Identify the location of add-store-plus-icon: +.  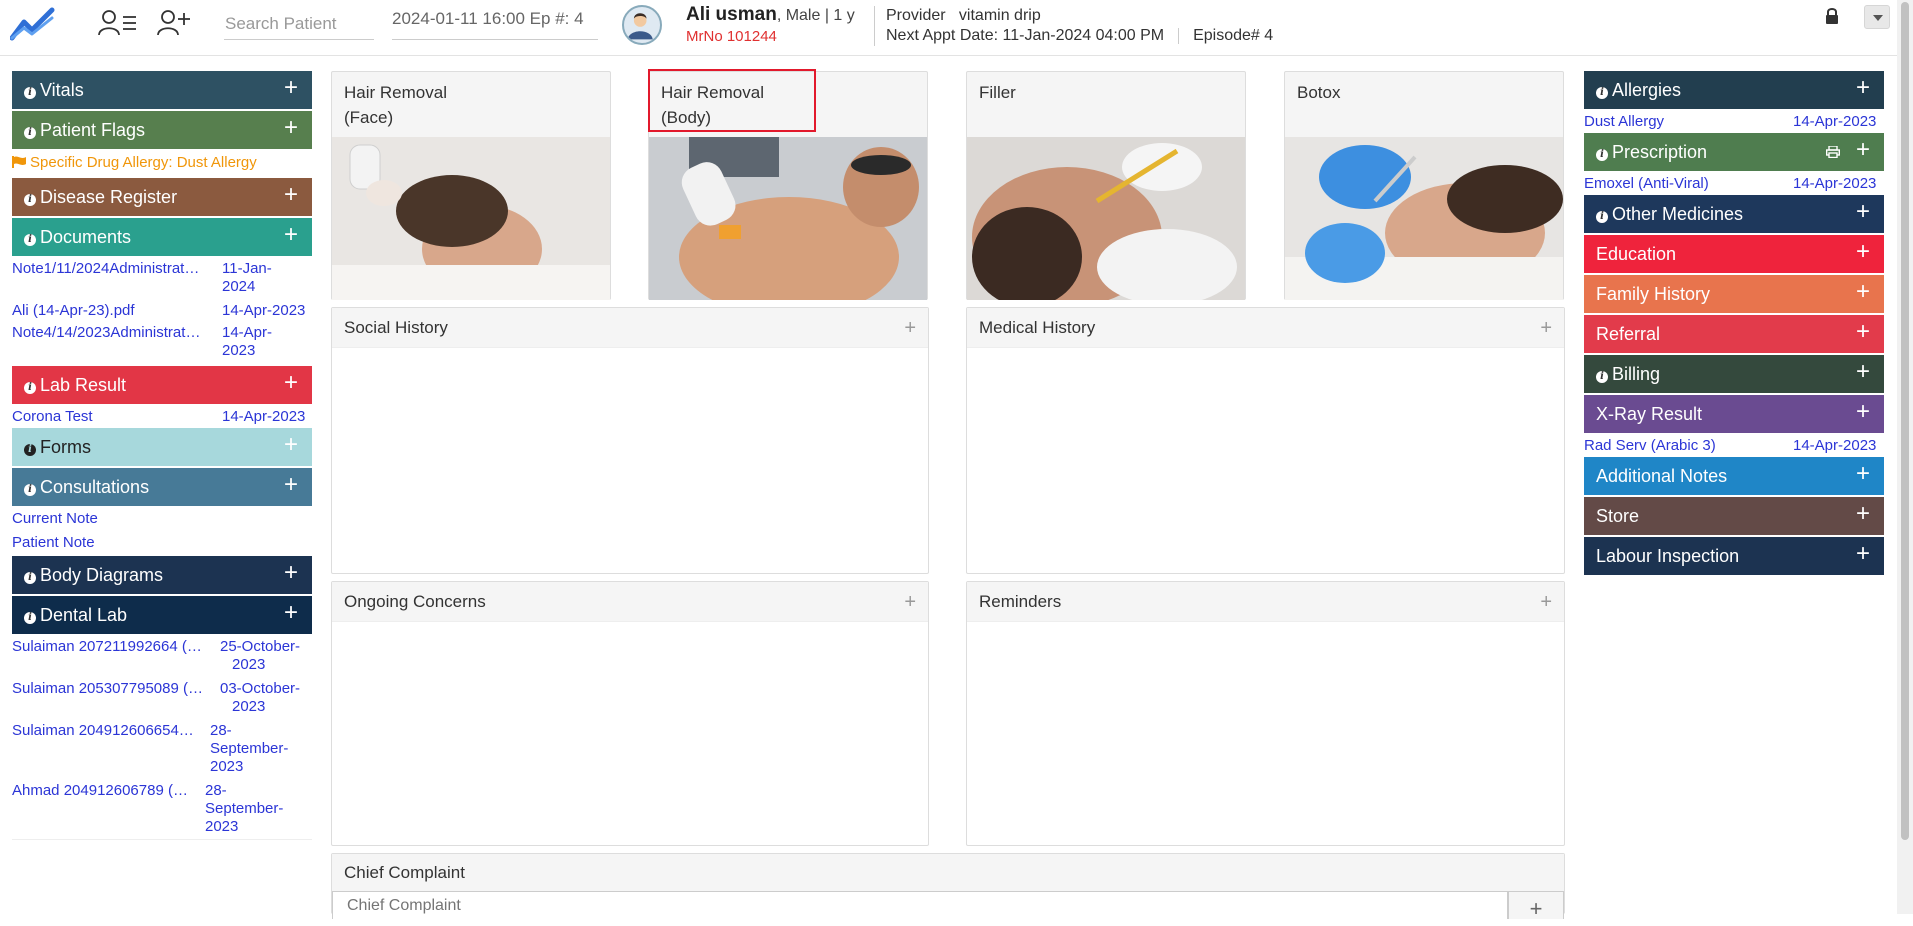
(1863, 514).